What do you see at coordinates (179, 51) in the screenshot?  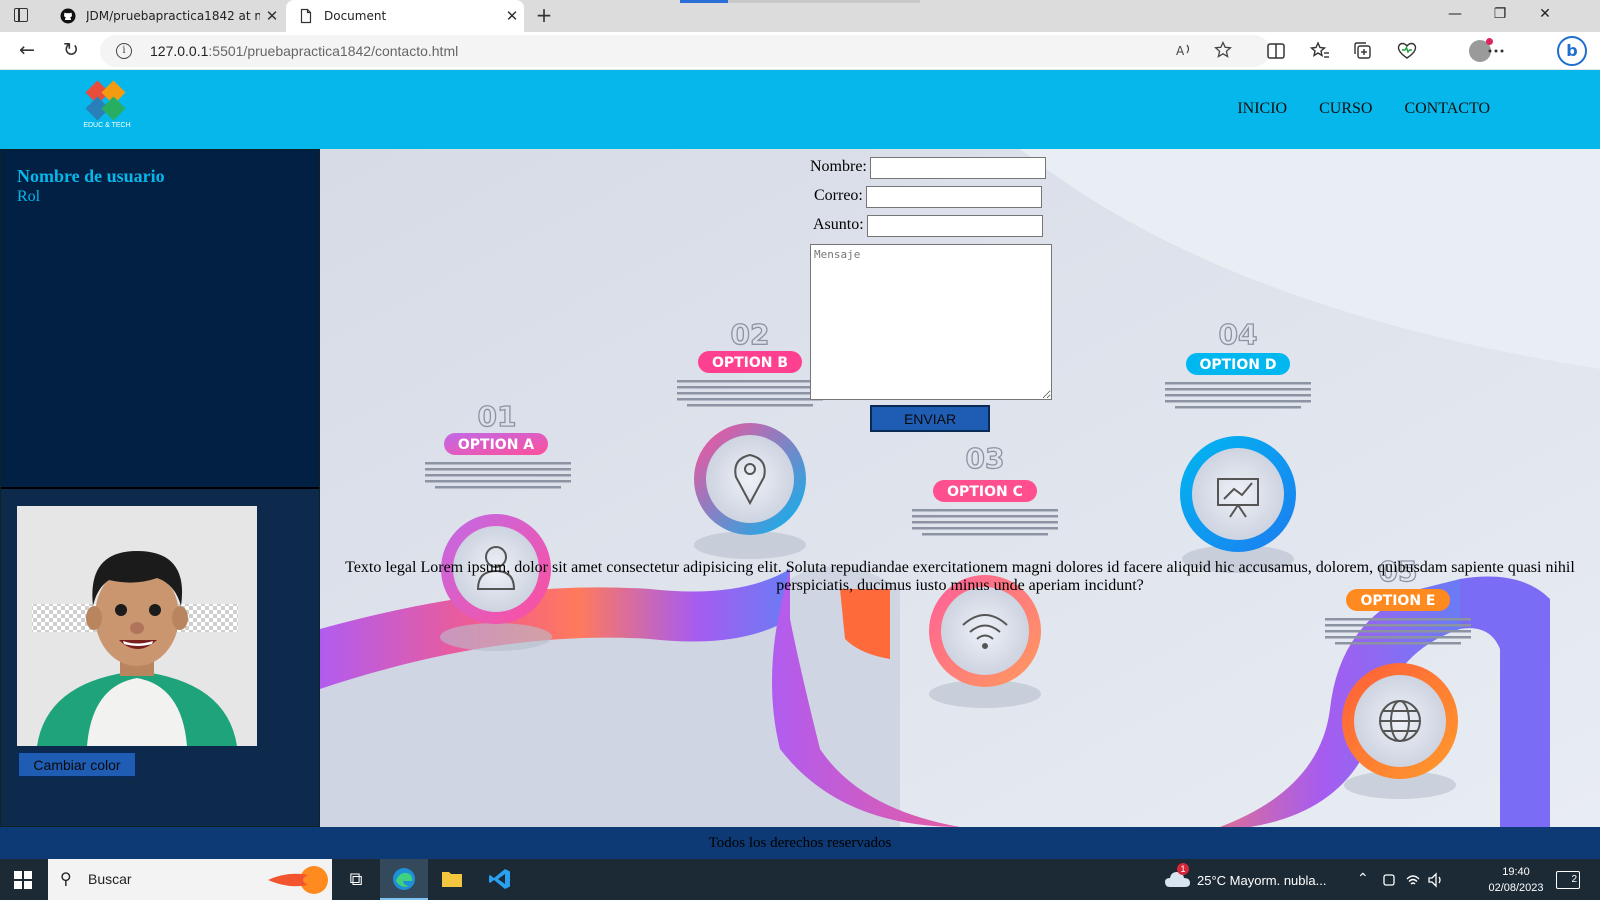 I see `url-host: 127.0.0.1` at bounding box center [179, 51].